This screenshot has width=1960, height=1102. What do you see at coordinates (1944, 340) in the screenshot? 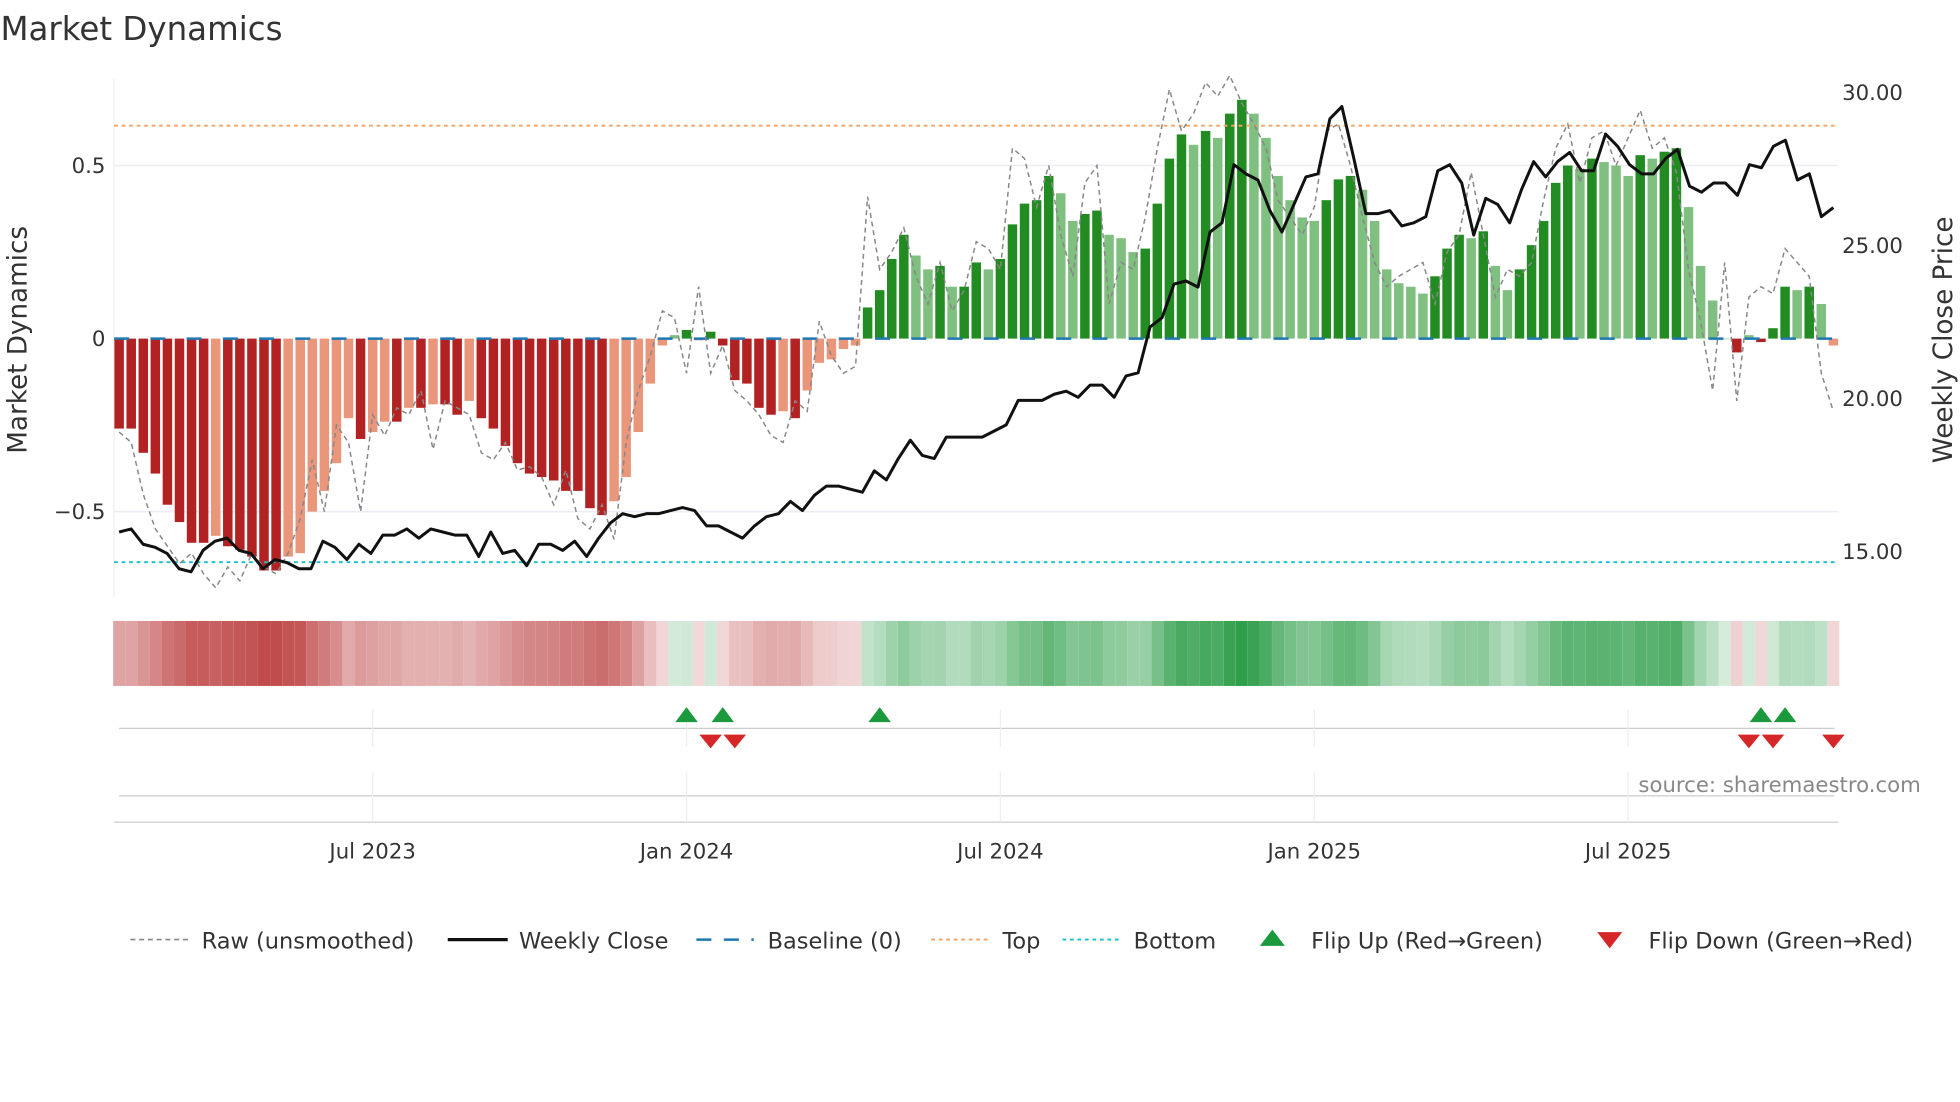
I see `right-axis-label: Weekly Close Price` at bounding box center [1944, 340].